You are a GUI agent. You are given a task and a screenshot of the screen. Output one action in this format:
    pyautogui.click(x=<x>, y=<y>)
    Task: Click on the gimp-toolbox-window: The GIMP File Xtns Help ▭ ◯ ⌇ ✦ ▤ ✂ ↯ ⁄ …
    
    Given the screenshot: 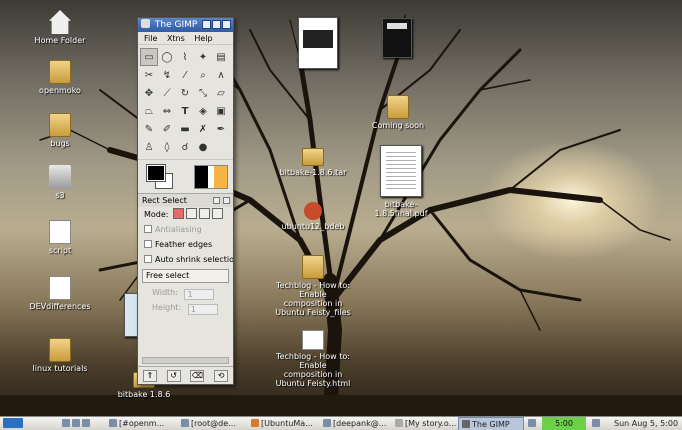 What is the action you would take?
    pyautogui.click(x=185, y=201)
    